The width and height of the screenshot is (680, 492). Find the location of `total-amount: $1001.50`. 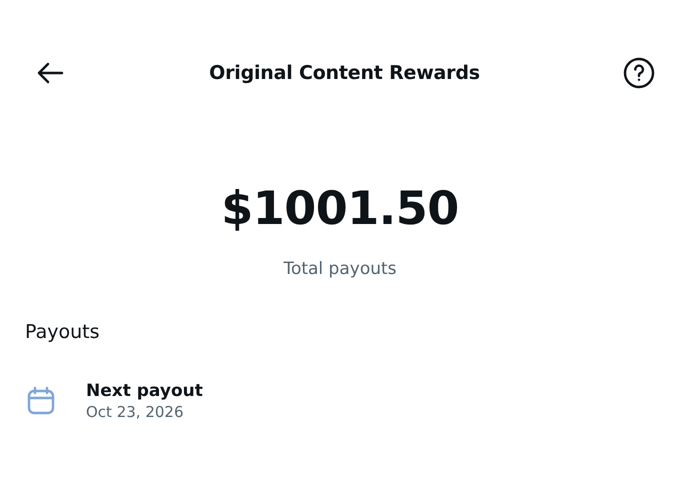

total-amount: $1001.50 is located at coordinates (340, 208).